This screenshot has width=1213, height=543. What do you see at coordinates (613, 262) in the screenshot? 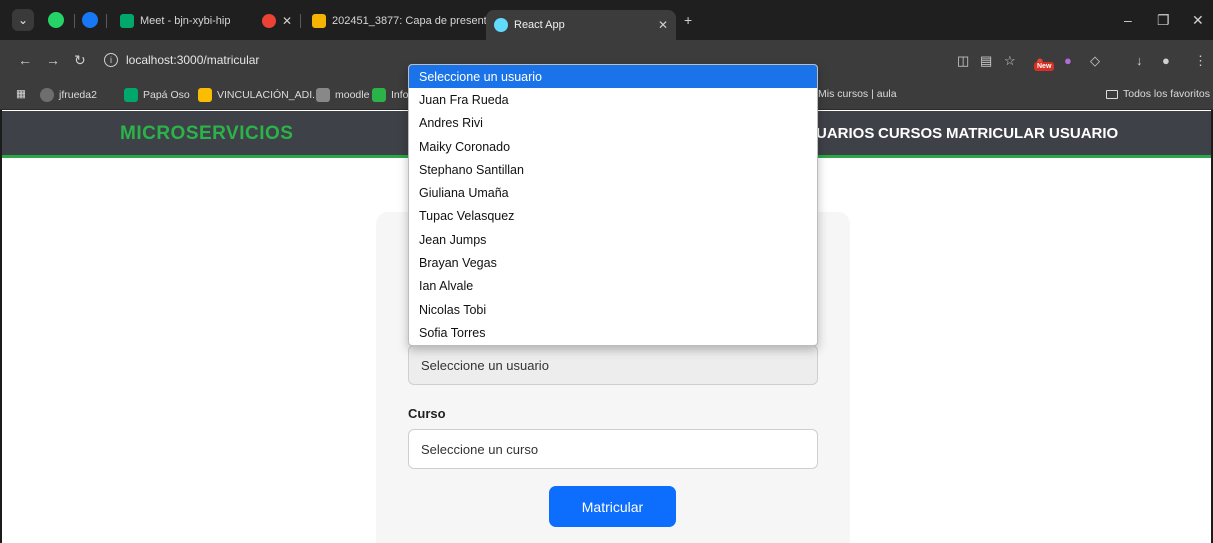
I see `dropdown-option: Brayan Vegas` at bounding box center [613, 262].